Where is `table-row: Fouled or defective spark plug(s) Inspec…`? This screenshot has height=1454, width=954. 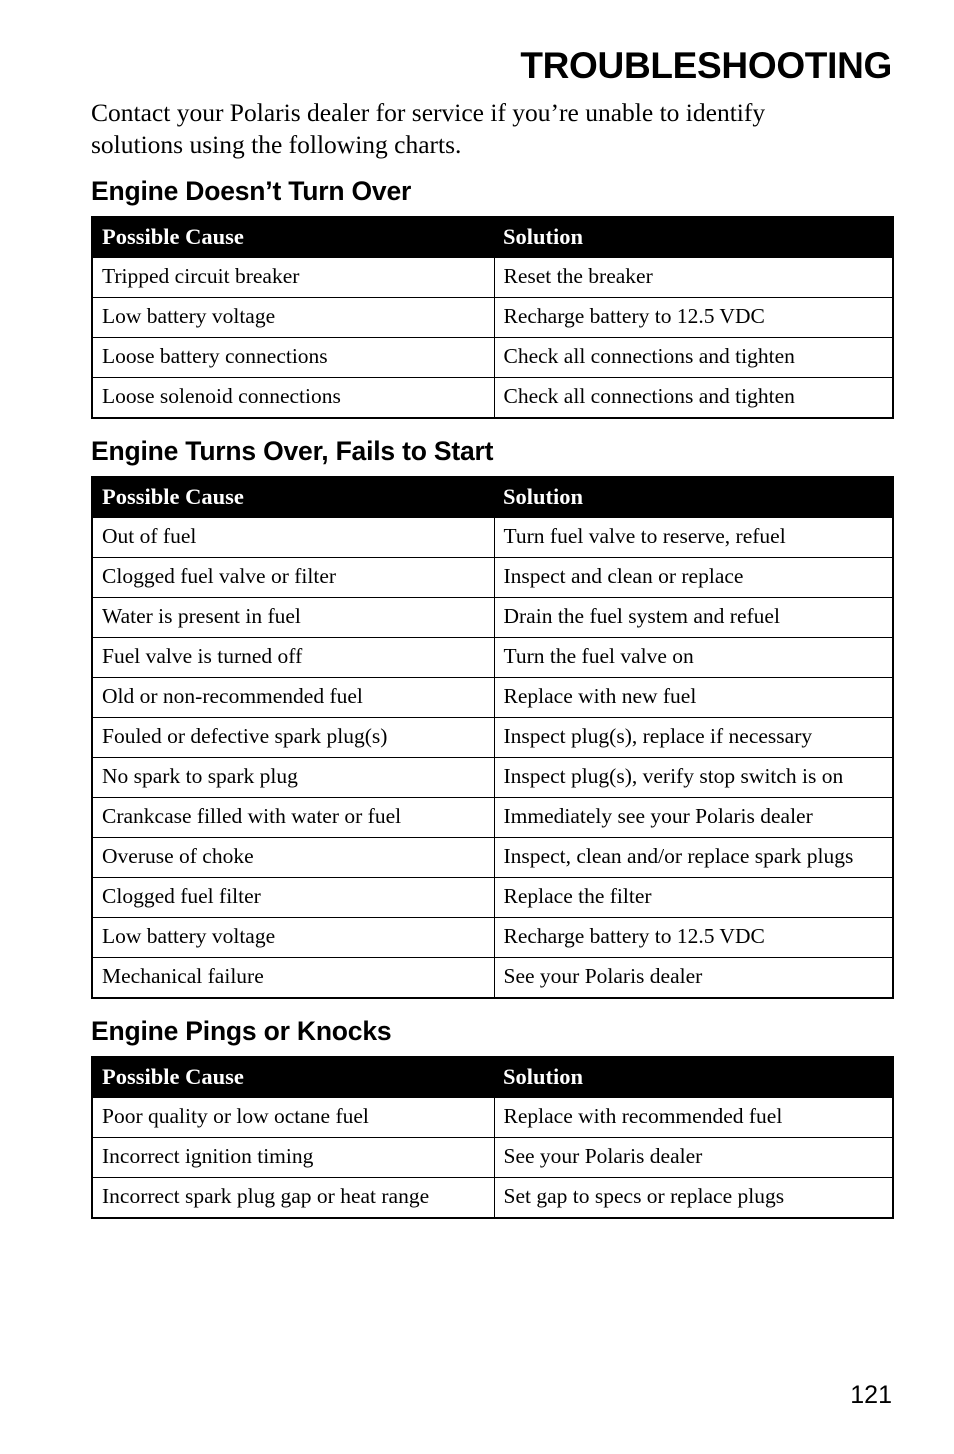 table-row: Fouled or defective spark plug(s) Inspec… is located at coordinates (492, 737).